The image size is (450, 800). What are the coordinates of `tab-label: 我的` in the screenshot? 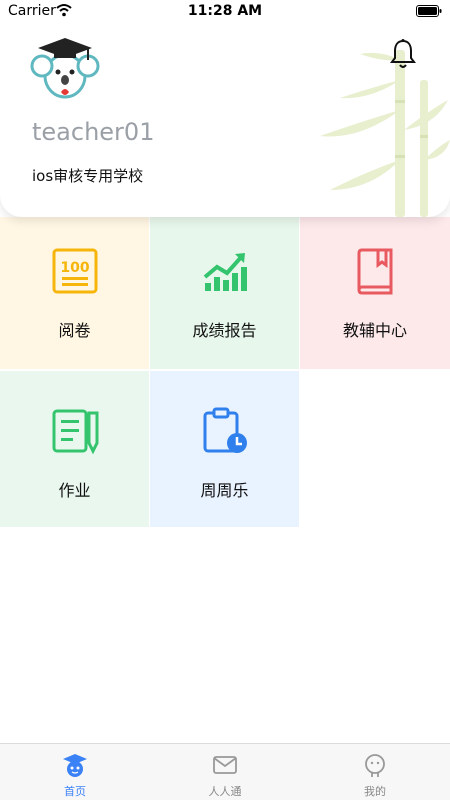 It's located at (375, 791).